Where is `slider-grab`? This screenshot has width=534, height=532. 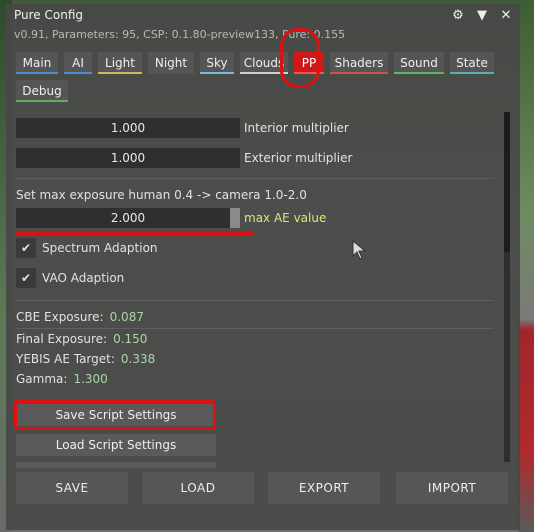 slider-grab is located at coordinates (235, 218).